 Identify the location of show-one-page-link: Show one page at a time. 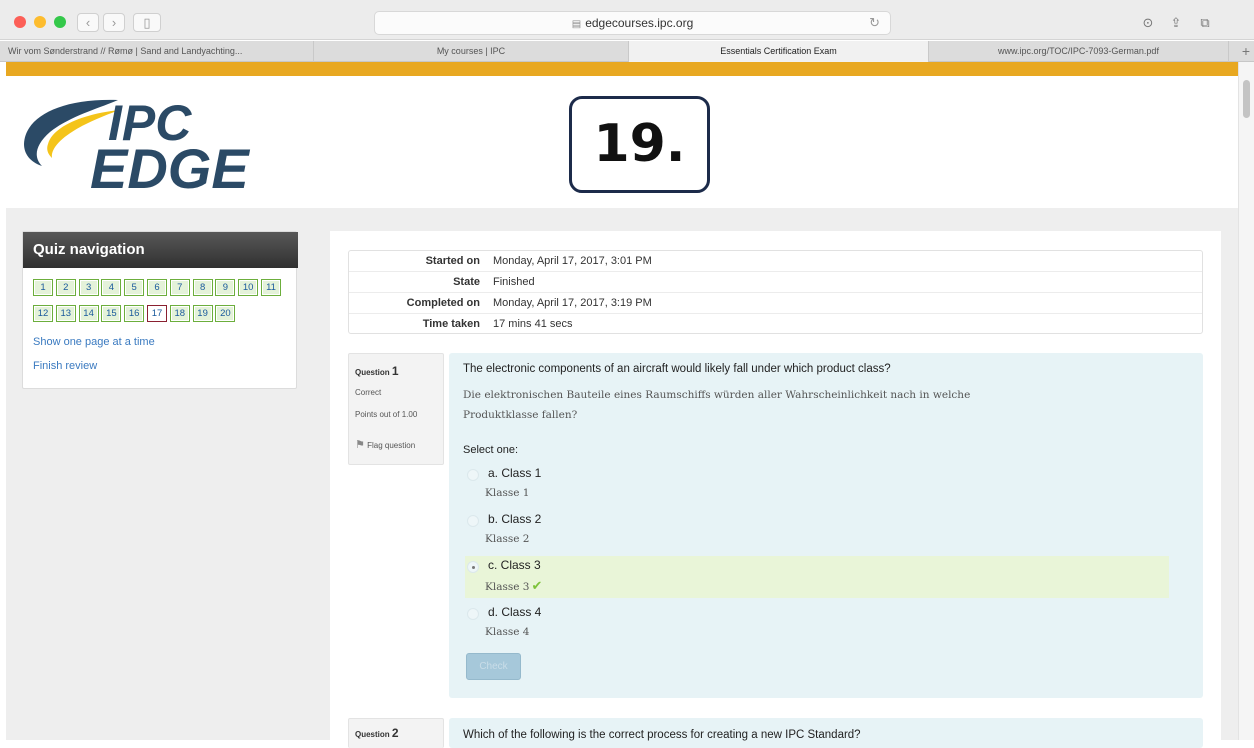
(94, 342).